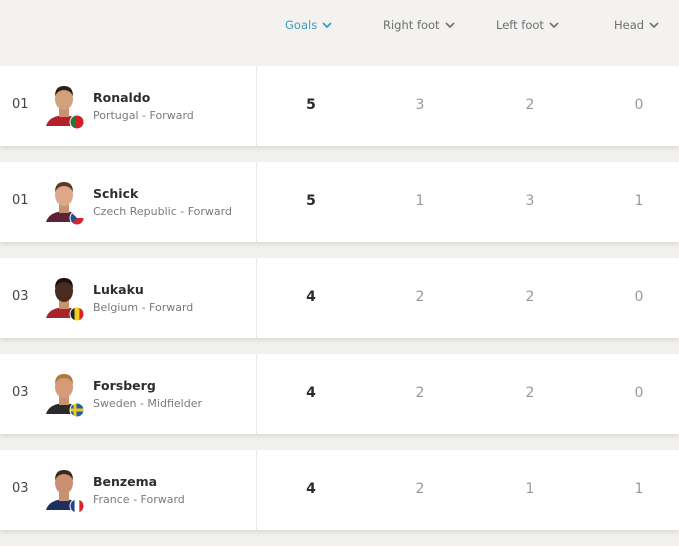 This screenshot has height=546, width=679. Describe the element at coordinates (339, 33) in the screenshot. I see `table-header: Goals Right foot Left foot Head` at that location.